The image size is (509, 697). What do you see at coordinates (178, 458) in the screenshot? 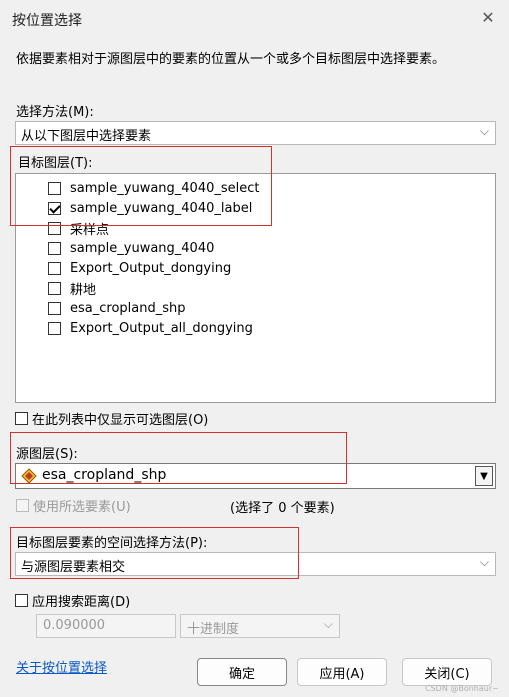
I see `source-layer-highlight` at bounding box center [178, 458].